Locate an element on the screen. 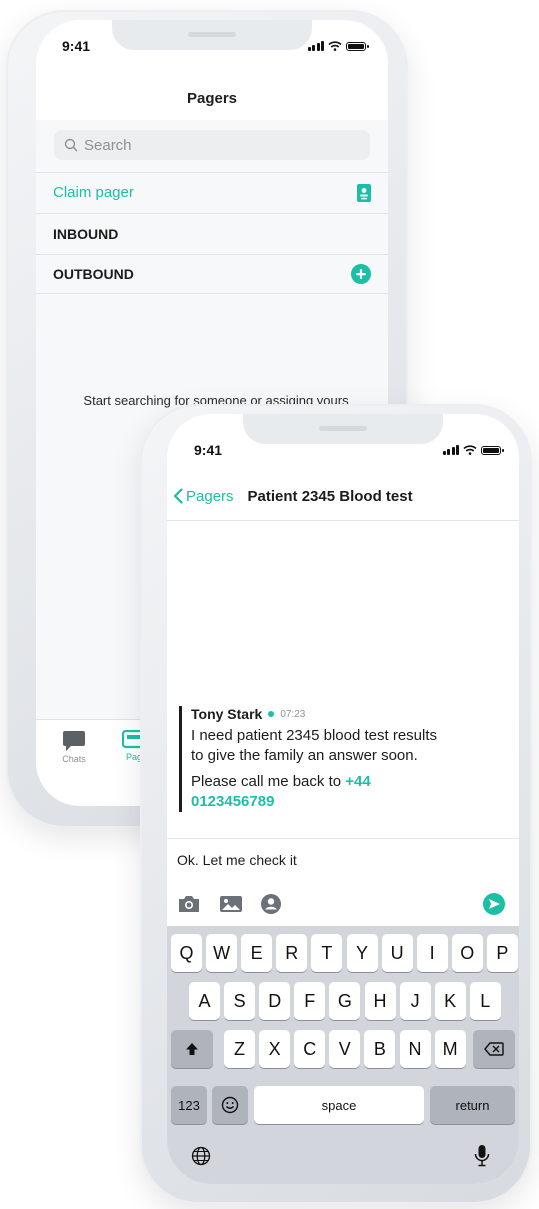 This screenshot has width=539, height=1209. search-placeholder: Search is located at coordinates (108, 145).